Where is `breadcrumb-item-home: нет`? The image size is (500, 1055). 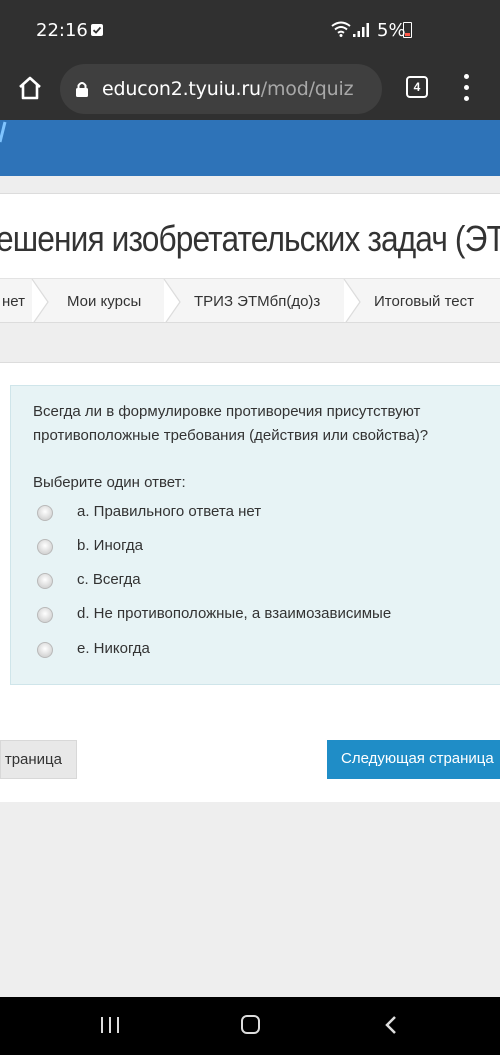 breadcrumb-item-home: нет is located at coordinates (13, 300).